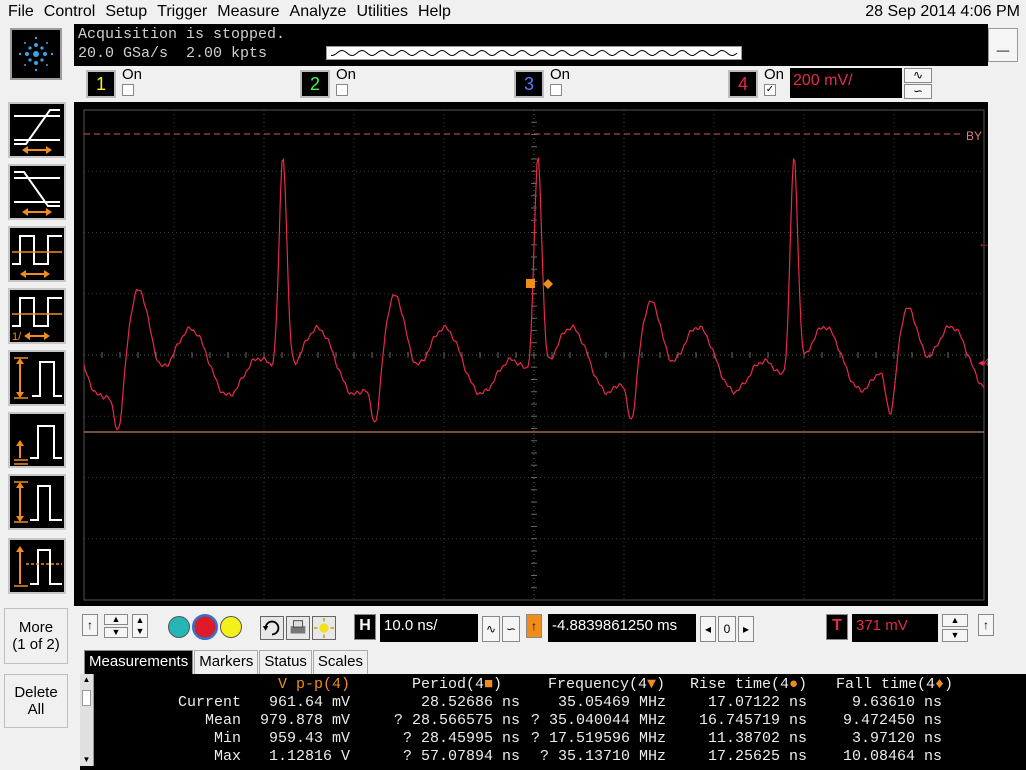 The height and width of the screenshot is (770, 1026). What do you see at coordinates (36, 692) in the screenshot?
I see `delete-label: Delete` at bounding box center [36, 692].